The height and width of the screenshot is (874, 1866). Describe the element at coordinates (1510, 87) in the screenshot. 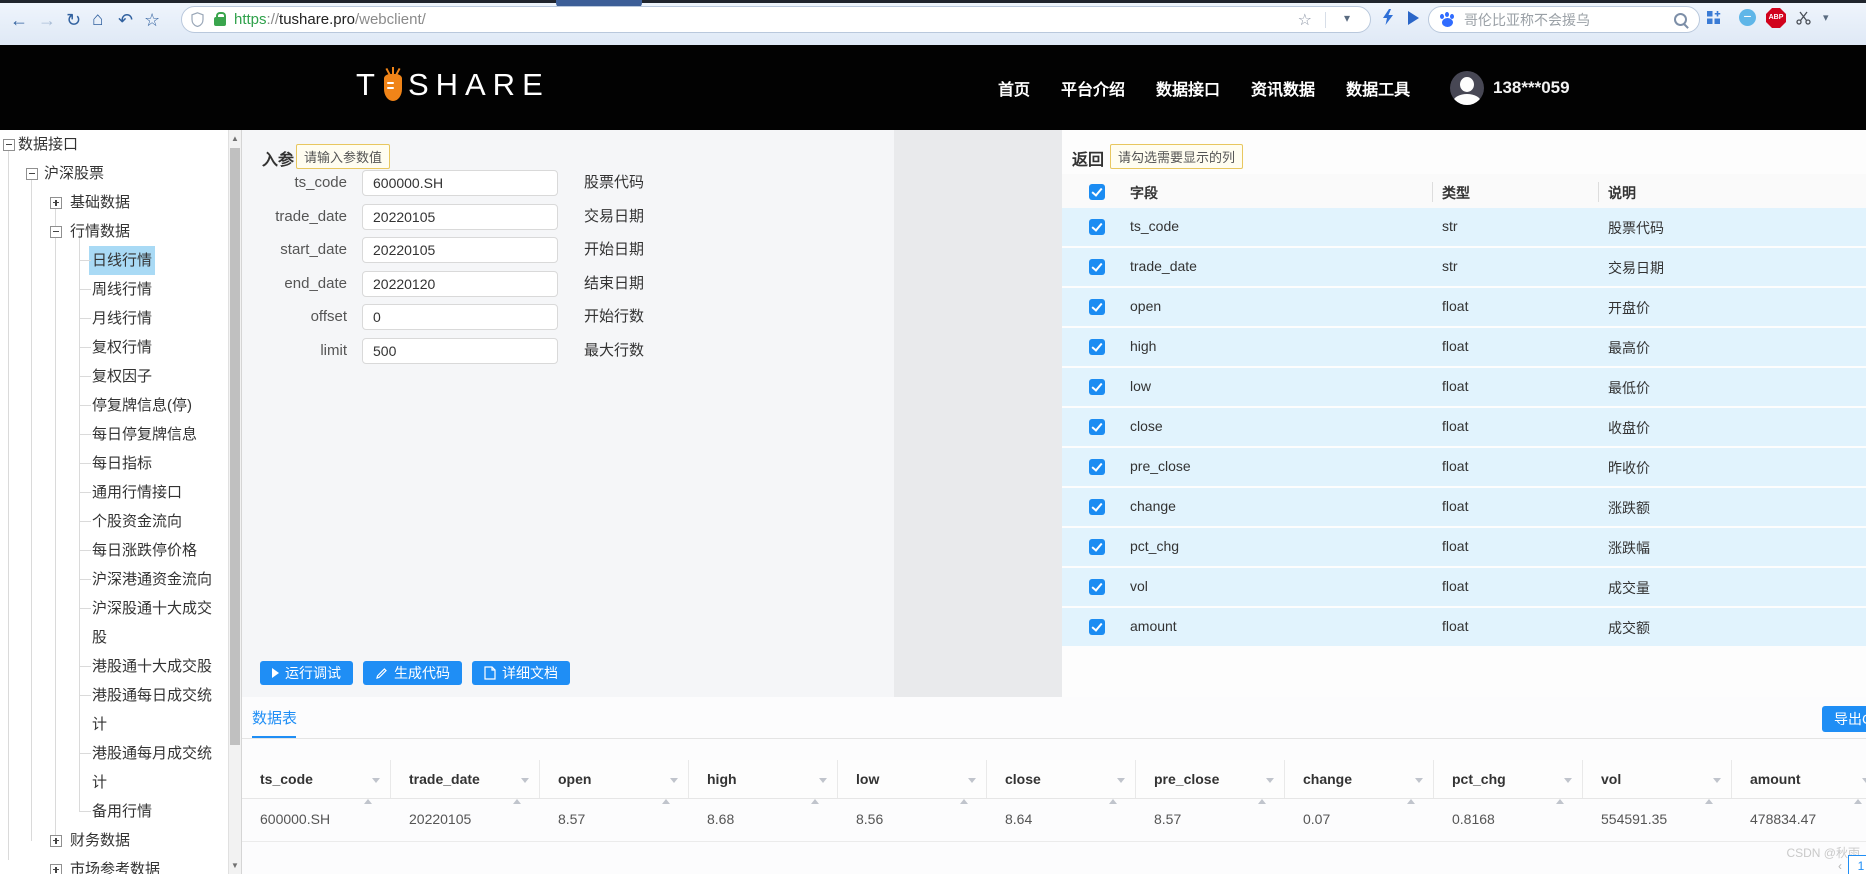

I see `user-area: 138***059` at that location.